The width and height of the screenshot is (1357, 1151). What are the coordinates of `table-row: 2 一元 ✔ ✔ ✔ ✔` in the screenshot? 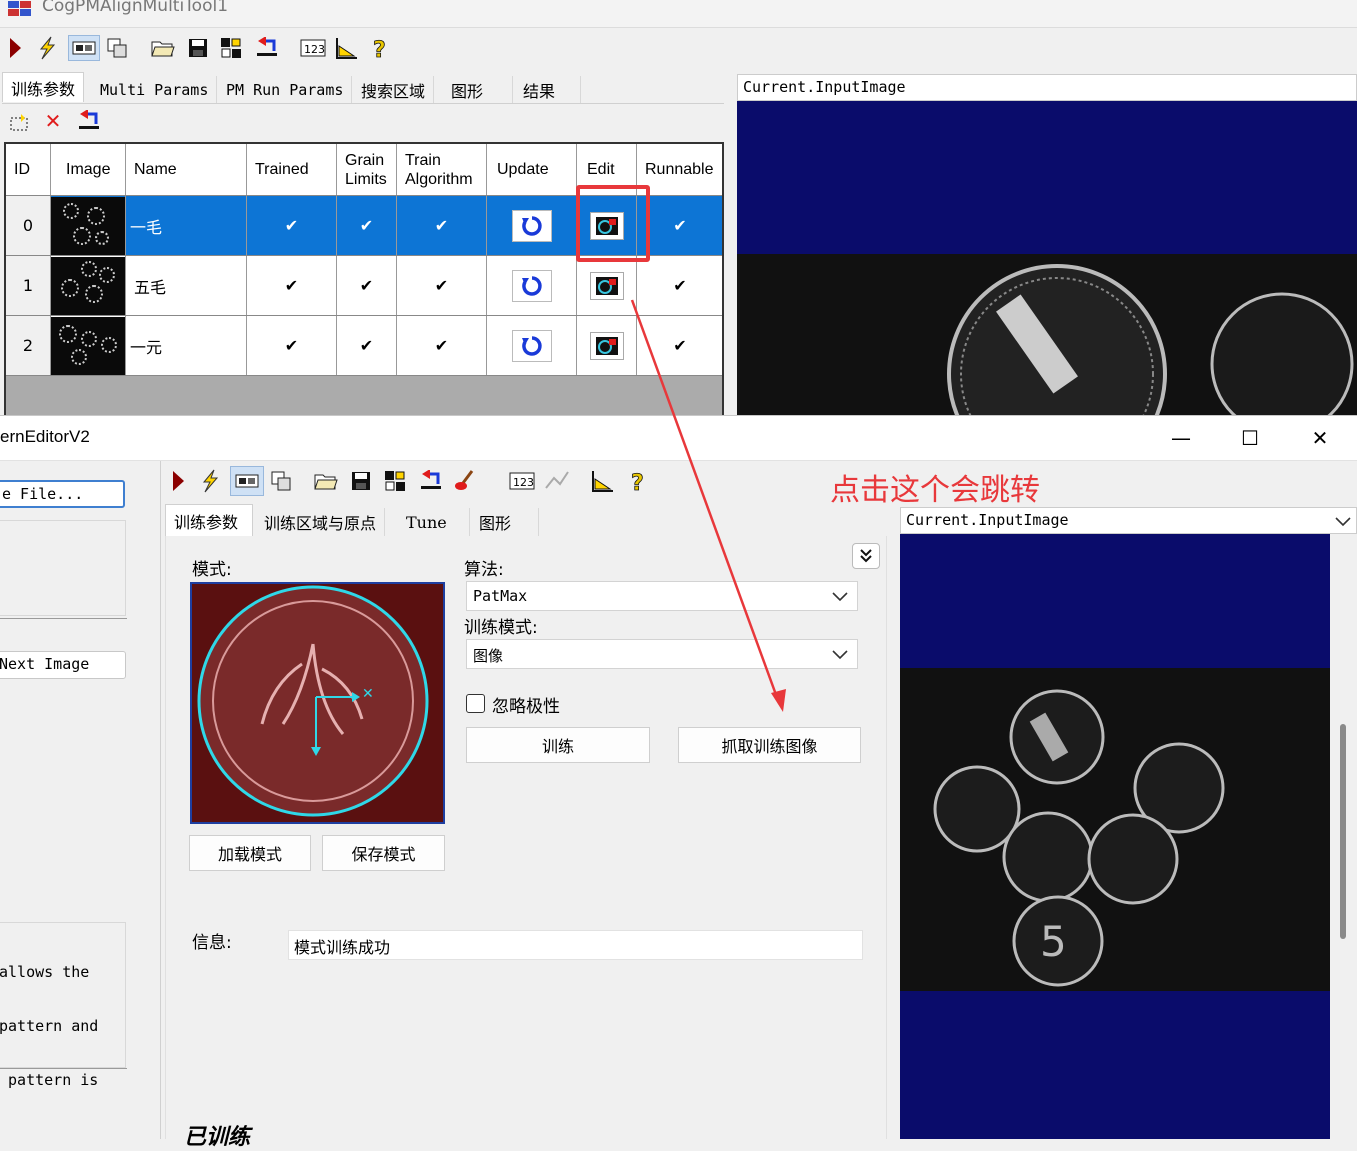 It's located at (364, 346).